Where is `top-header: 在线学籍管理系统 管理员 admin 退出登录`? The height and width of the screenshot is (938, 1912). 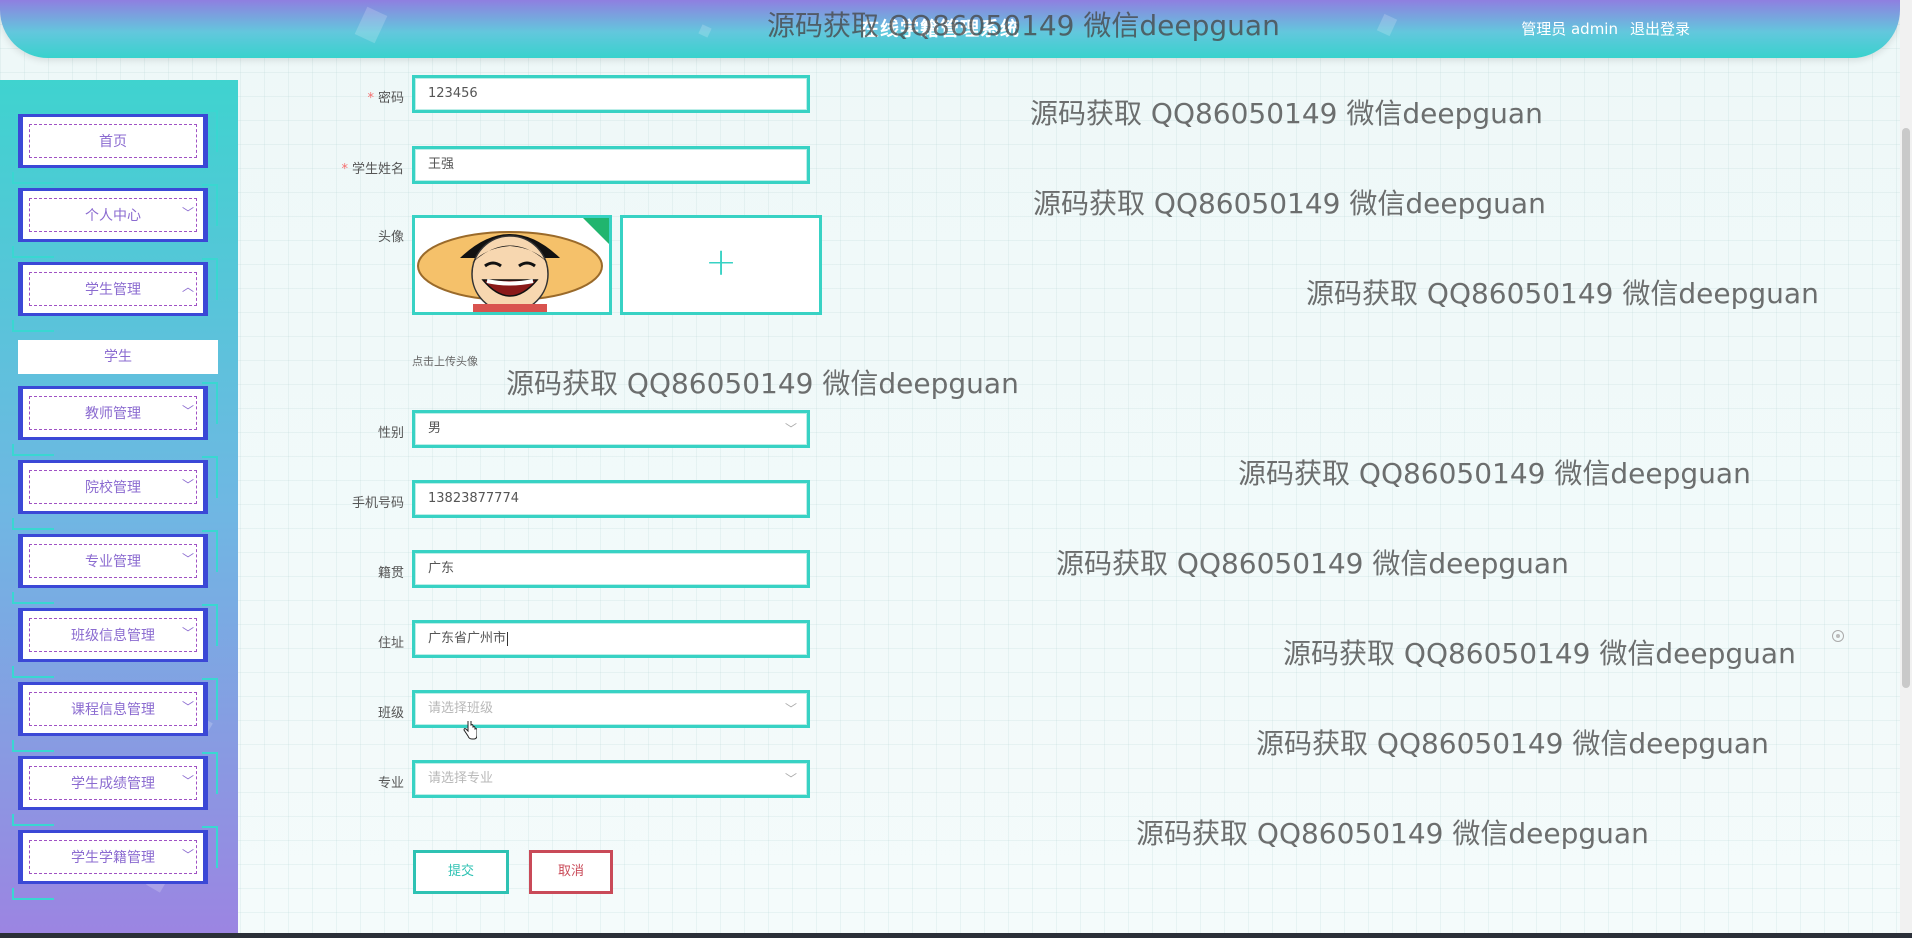
top-header: 在线学籍管理系统 管理员 admin 退出登录 is located at coordinates (950, 29).